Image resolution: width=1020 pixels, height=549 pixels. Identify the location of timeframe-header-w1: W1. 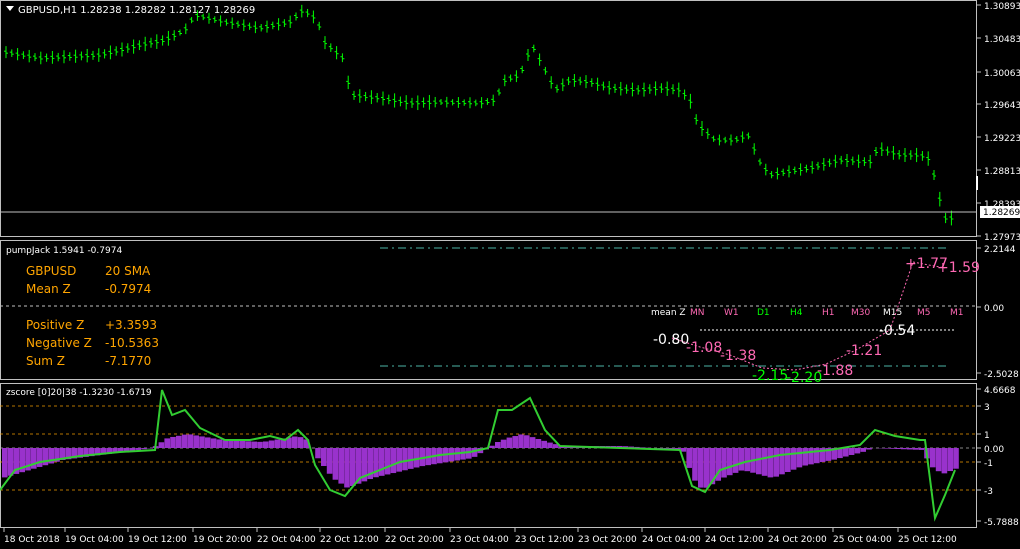
(731, 313).